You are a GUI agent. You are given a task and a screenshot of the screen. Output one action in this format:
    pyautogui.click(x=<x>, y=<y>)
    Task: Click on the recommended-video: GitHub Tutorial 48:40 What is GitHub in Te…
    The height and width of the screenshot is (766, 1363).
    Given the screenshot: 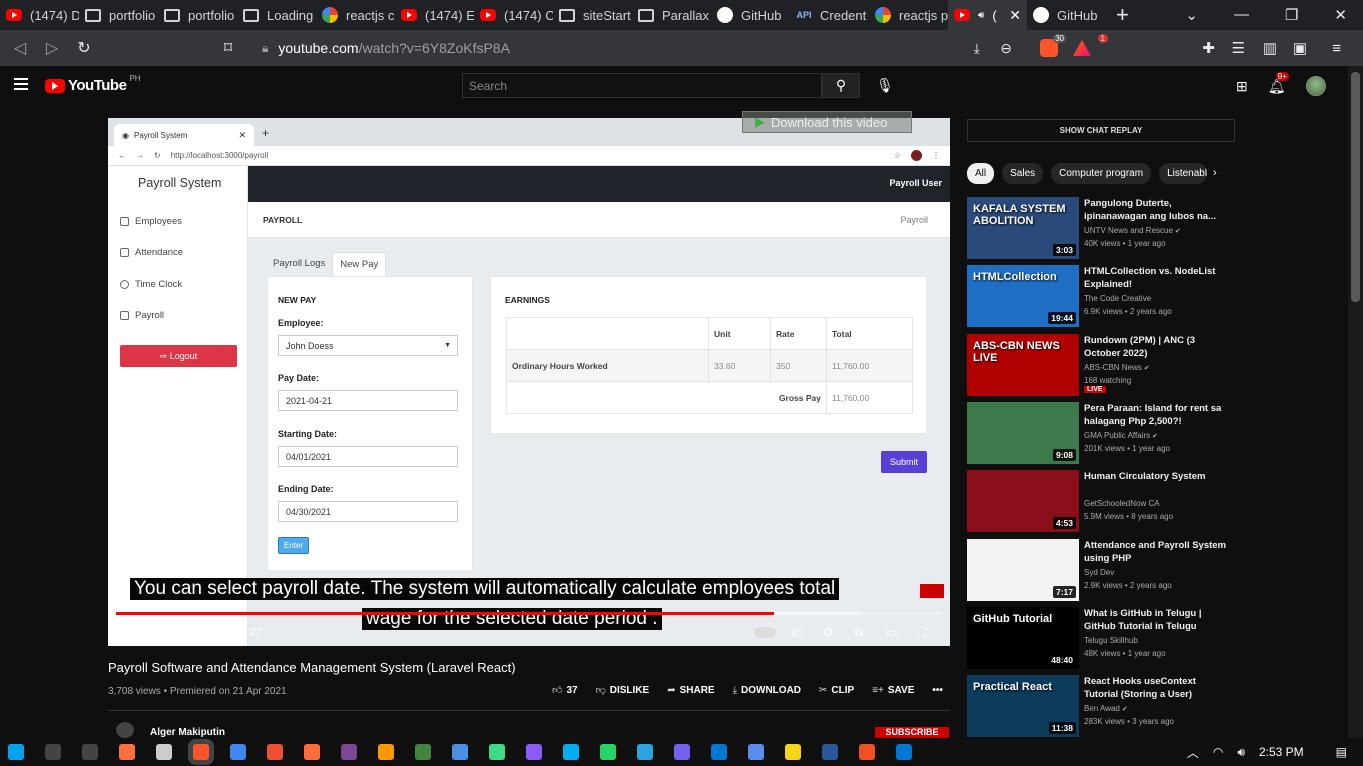 What is the action you would take?
    pyautogui.click(x=1102, y=637)
    